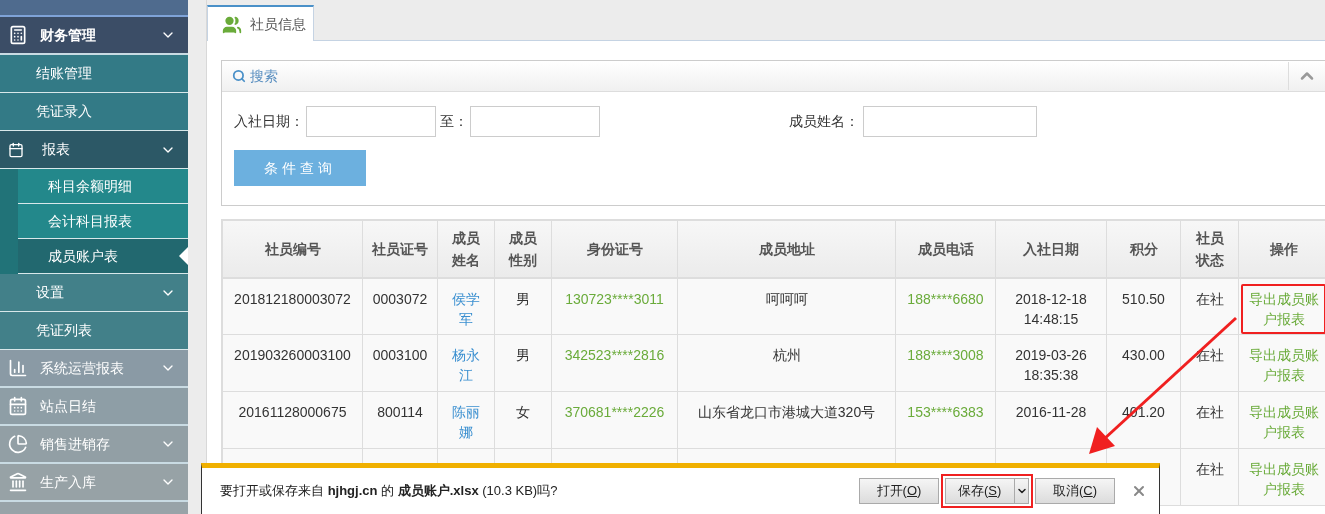 The width and height of the screenshot is (1325, 514). What do you see at coordinates (945, 355) in the screenshot?
I see `table-cell-text: 188****3008` at bounding box center [945, 355].